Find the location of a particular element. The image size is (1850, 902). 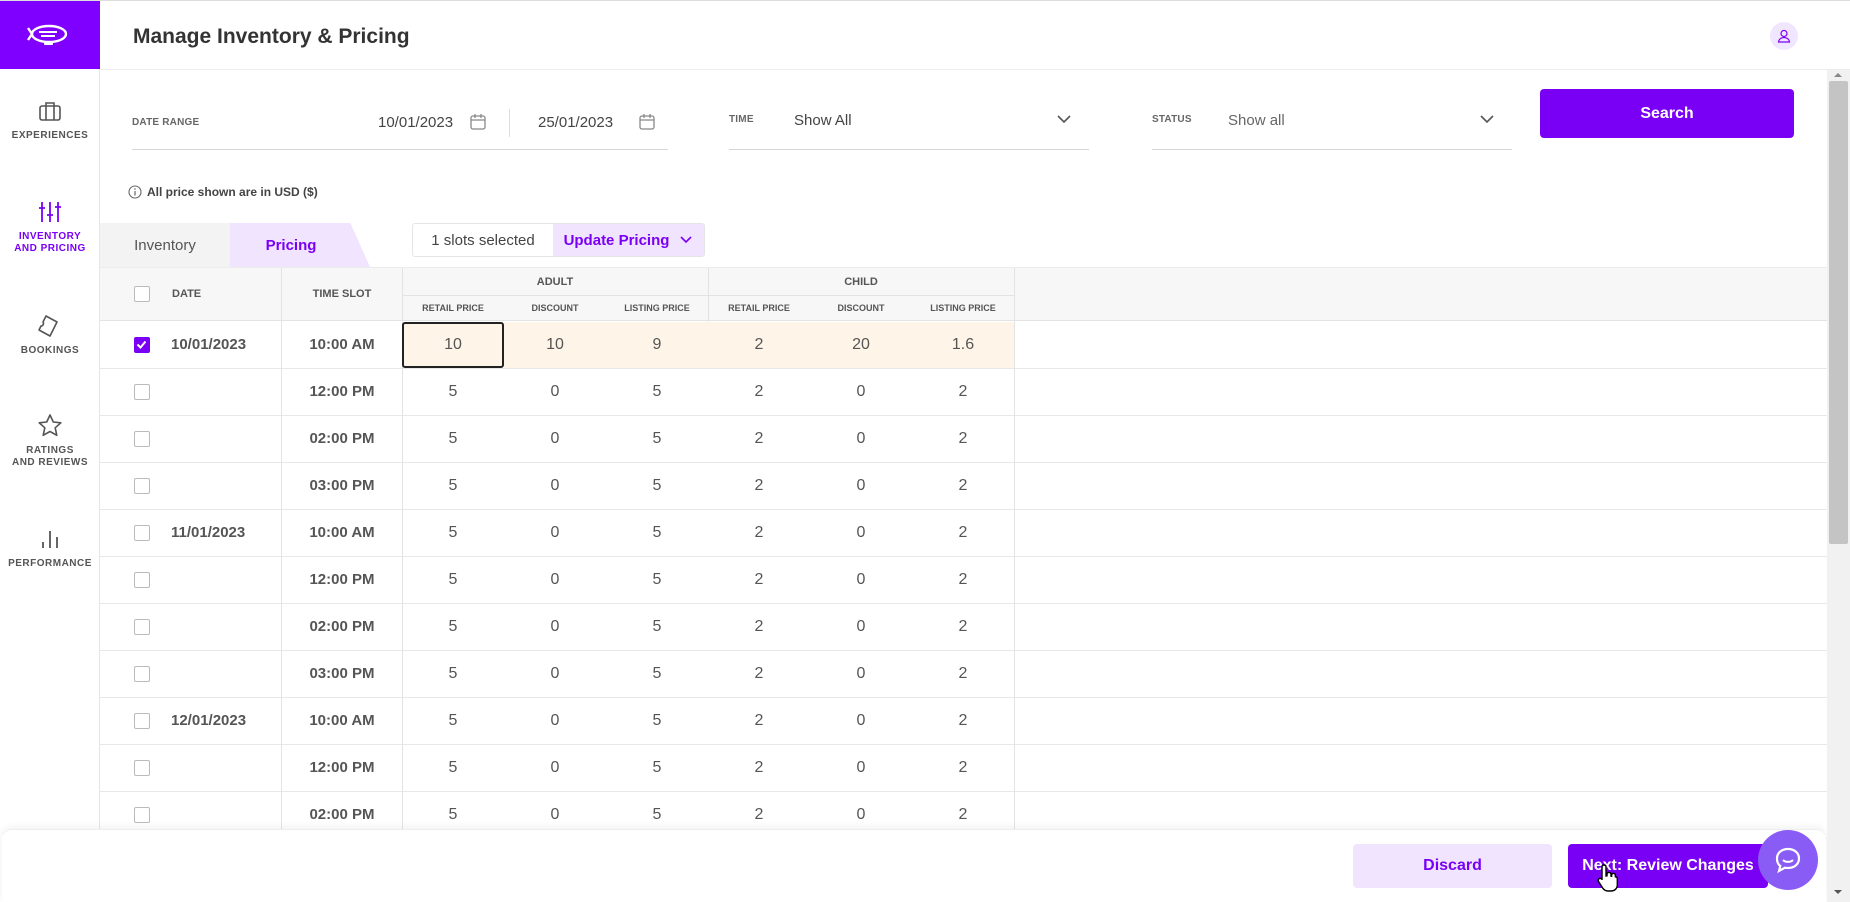

sidebar-item-bookings: BOOKINGS is located at coordinates (50, 335).